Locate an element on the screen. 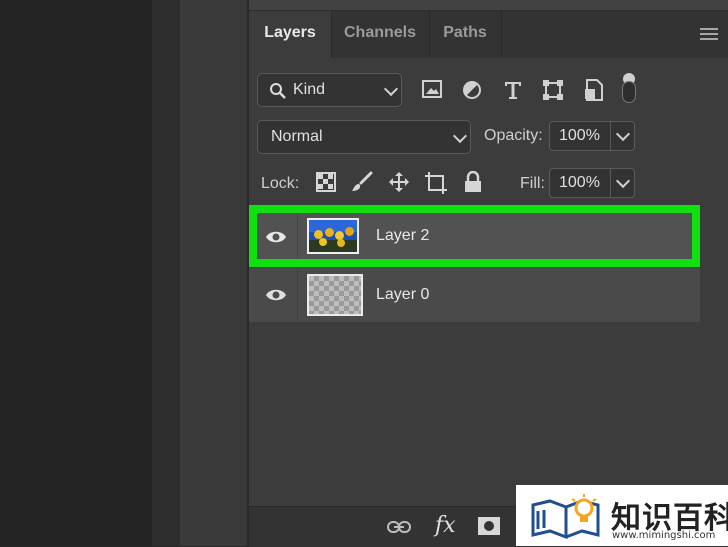  layer-row-layer-0: Layer 0 is located at coordinates (474, 295).